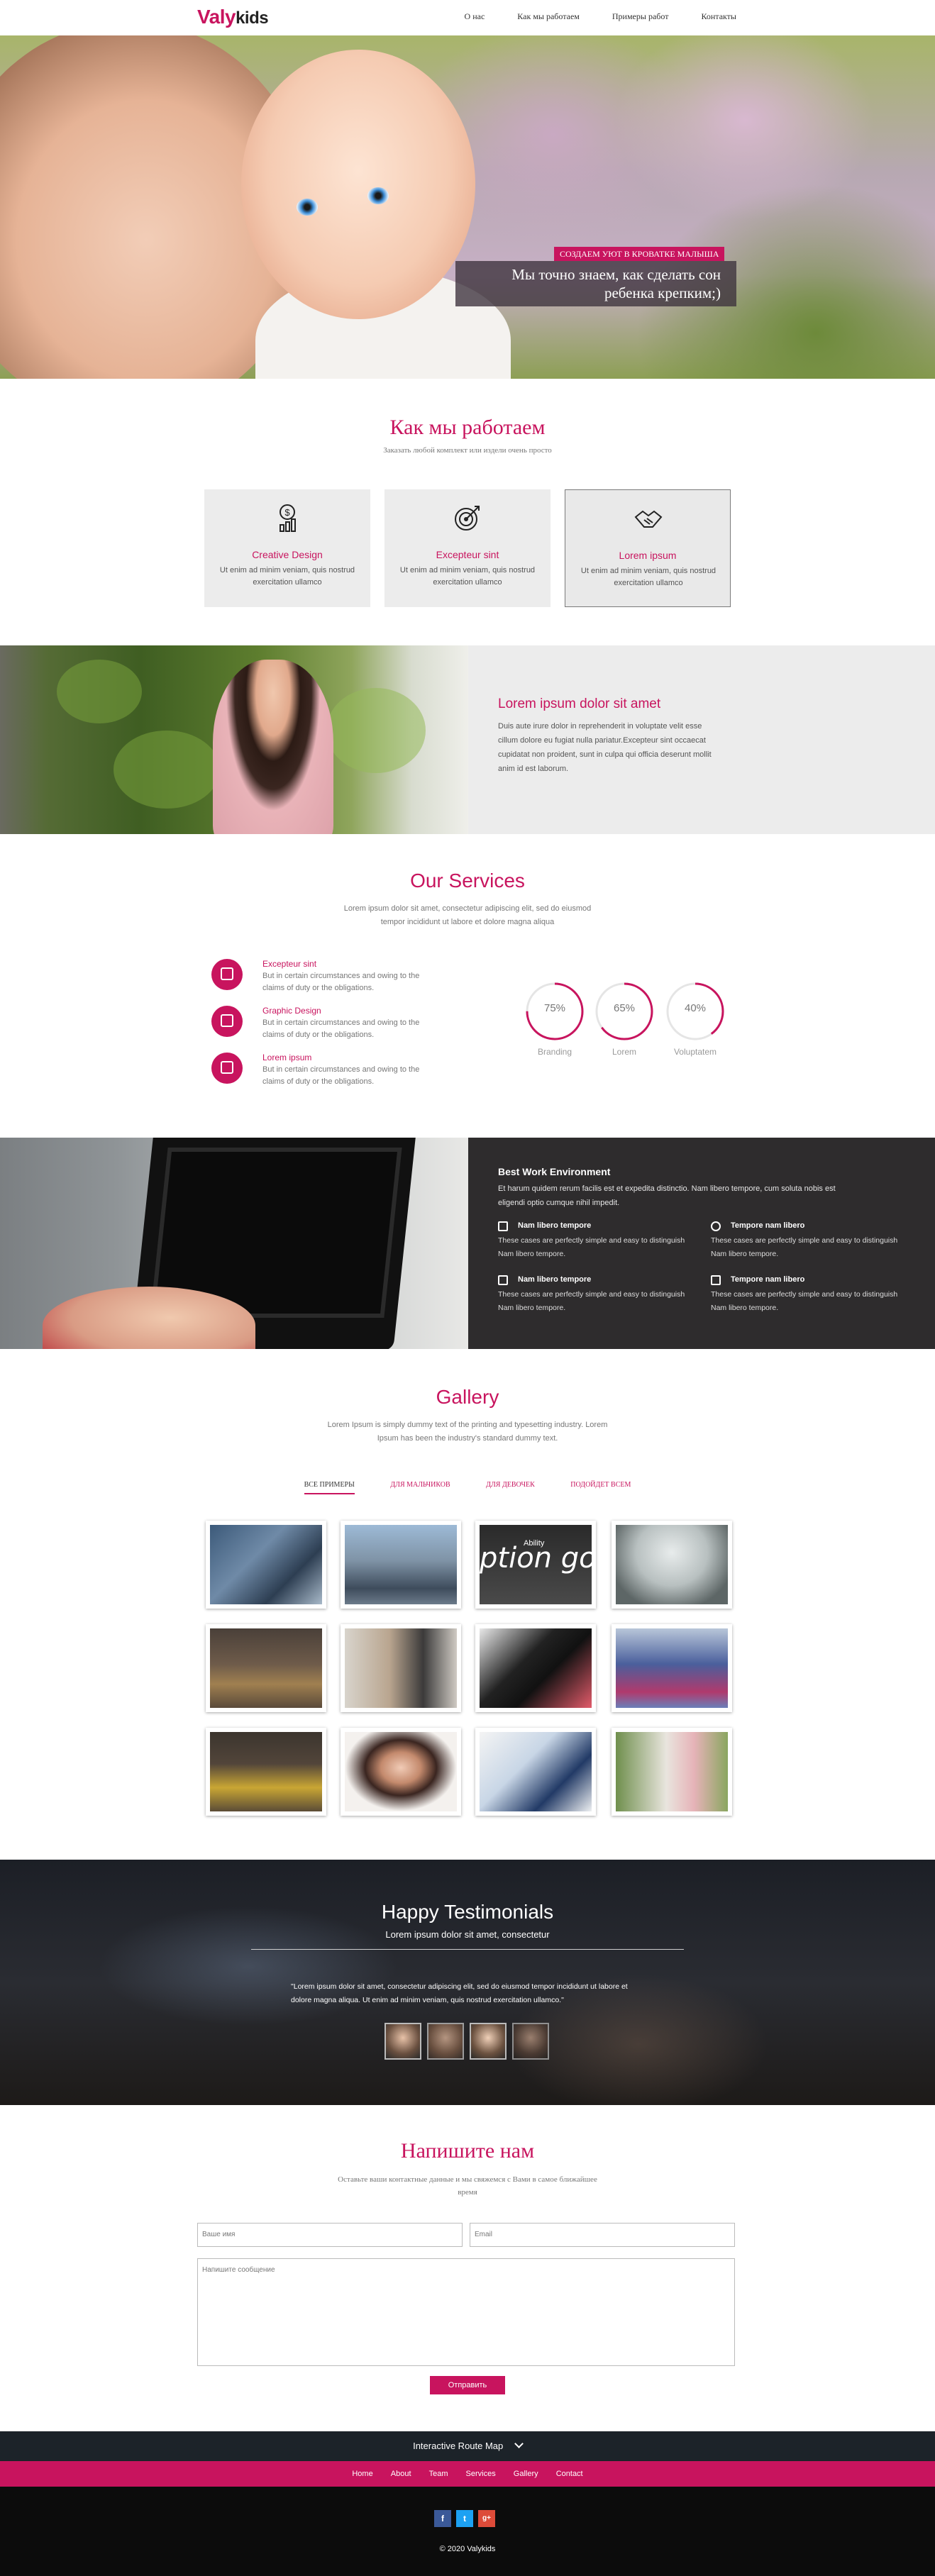  What do you see at coordinates (554, 1171) in the screenshot?
I see `work-title: Best Work Environment` at bounding box center [554, 1171].